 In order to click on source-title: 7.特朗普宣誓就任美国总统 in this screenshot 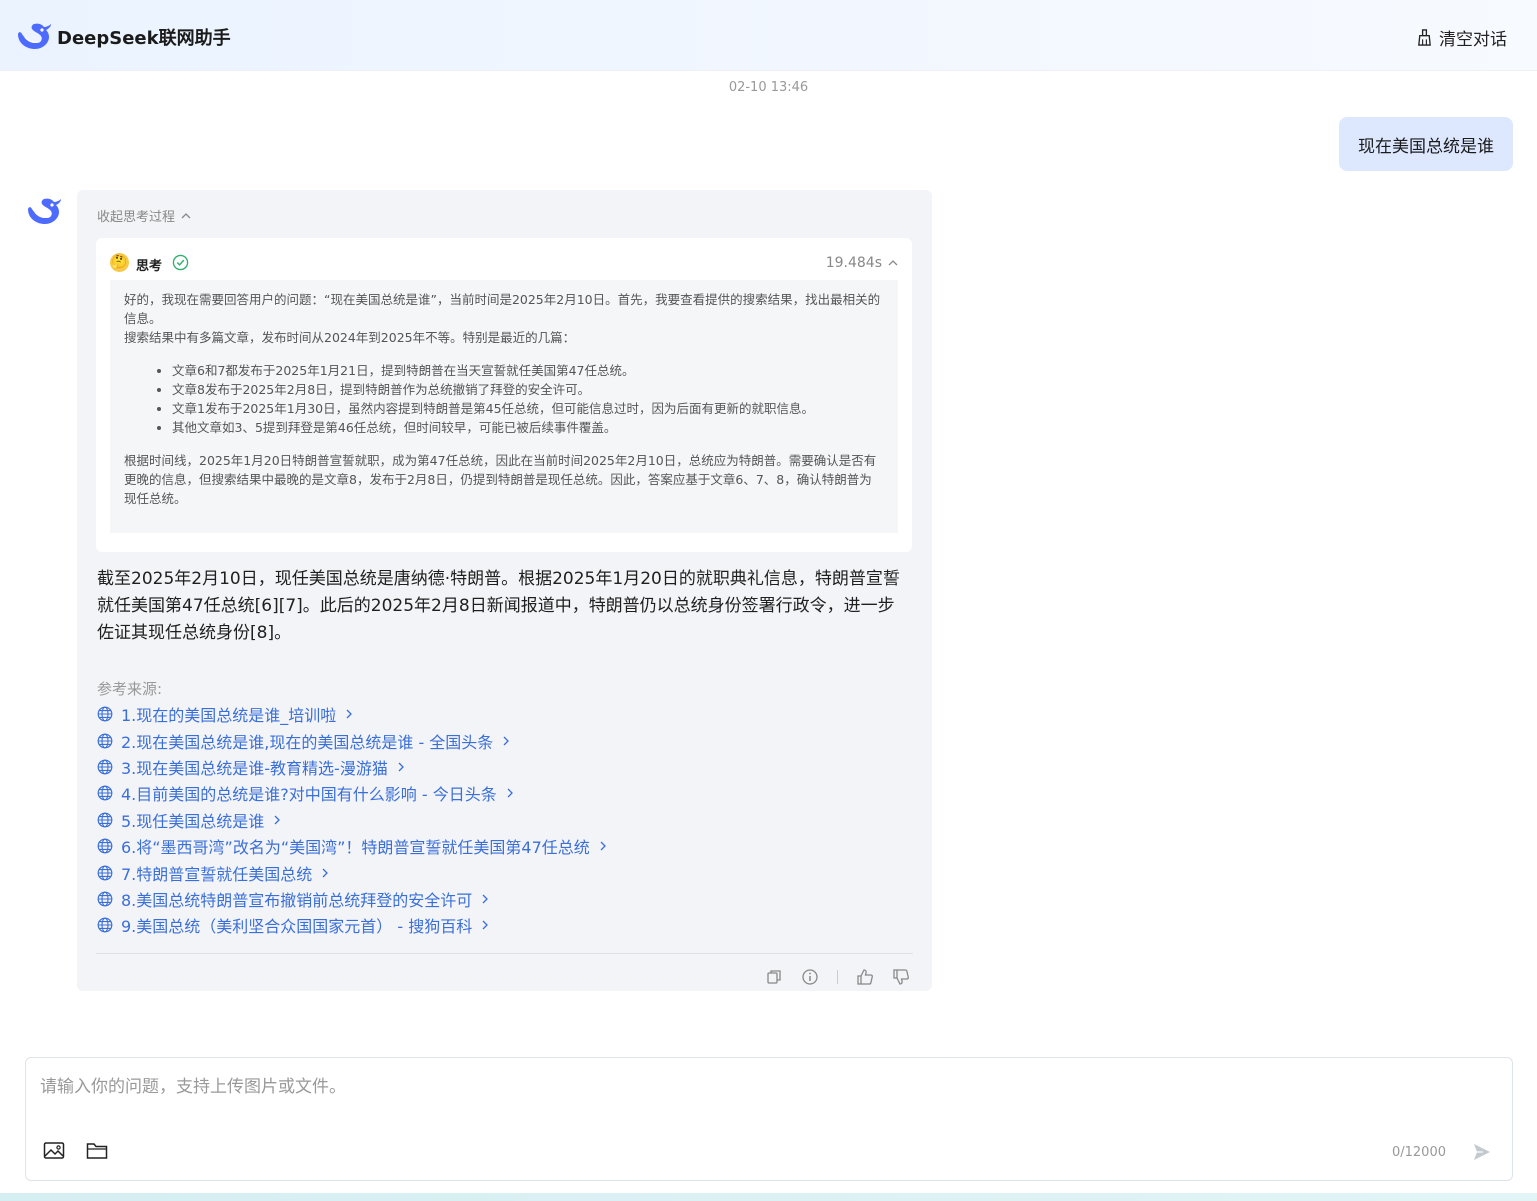, I will do `click(217, 874)`.